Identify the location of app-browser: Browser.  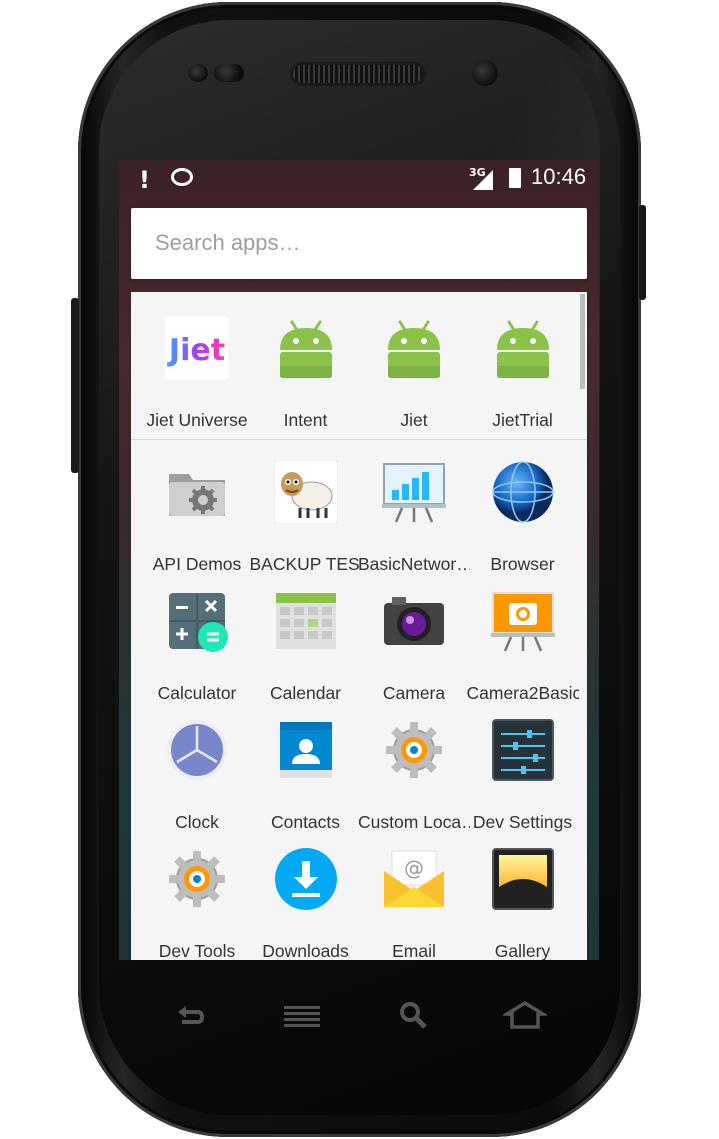
(523, 512).